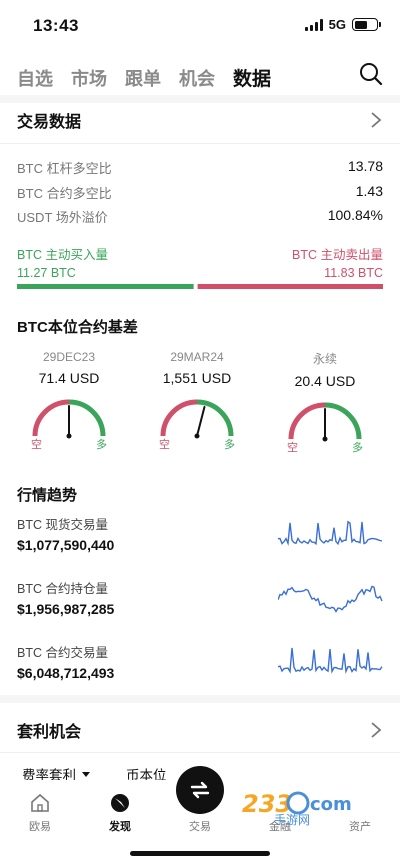 The height and width of the screenshot is (865, 400). What do you see at coordinates (56, 25) in the screenshot?
I see `status-time: 13:43` at bounding box center [56, 25].